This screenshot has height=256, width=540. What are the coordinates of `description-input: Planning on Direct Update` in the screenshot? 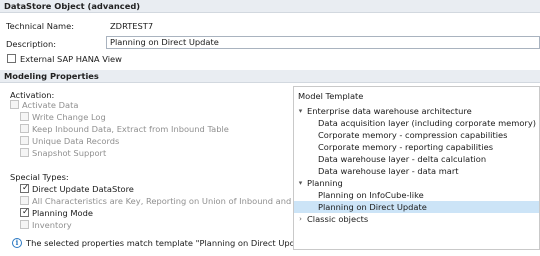 It's located at (323, 42).